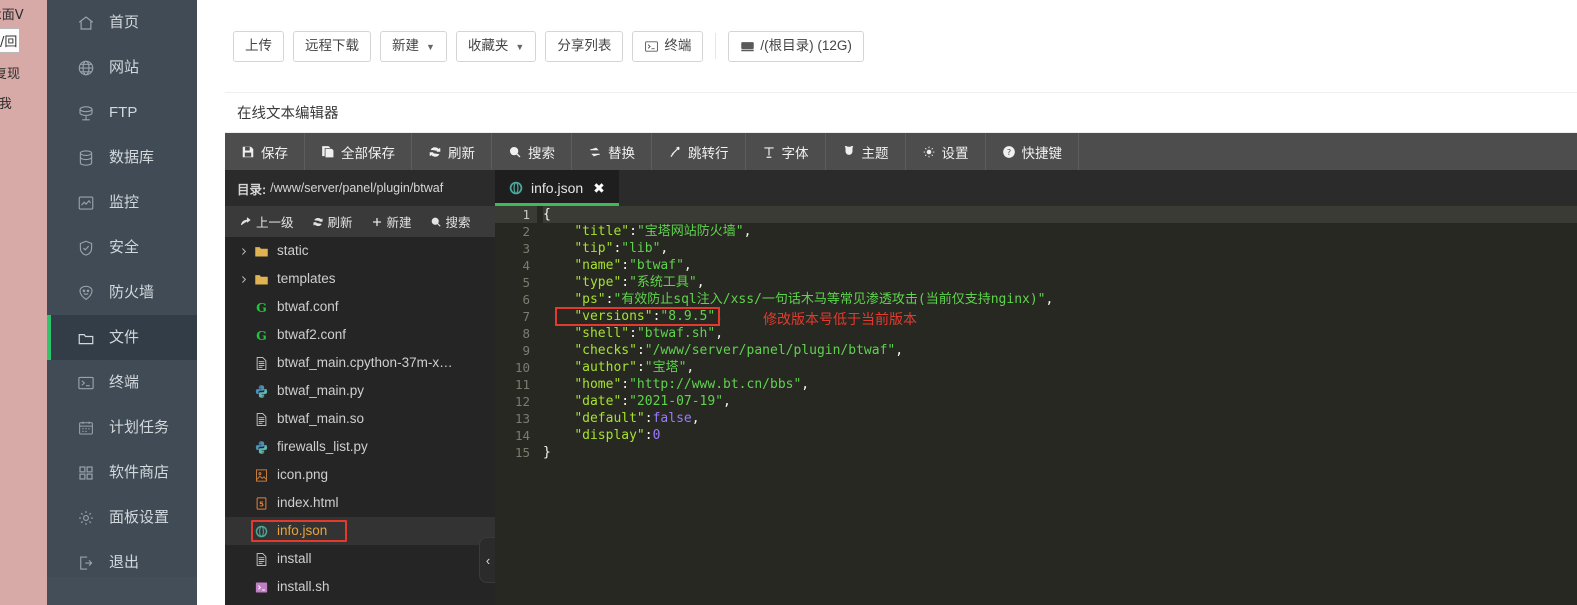  What do you see at coordinates (124, 562) in the screenshot?
I see `sidebar-item-label: 退出` at bounding box center [124, 562].